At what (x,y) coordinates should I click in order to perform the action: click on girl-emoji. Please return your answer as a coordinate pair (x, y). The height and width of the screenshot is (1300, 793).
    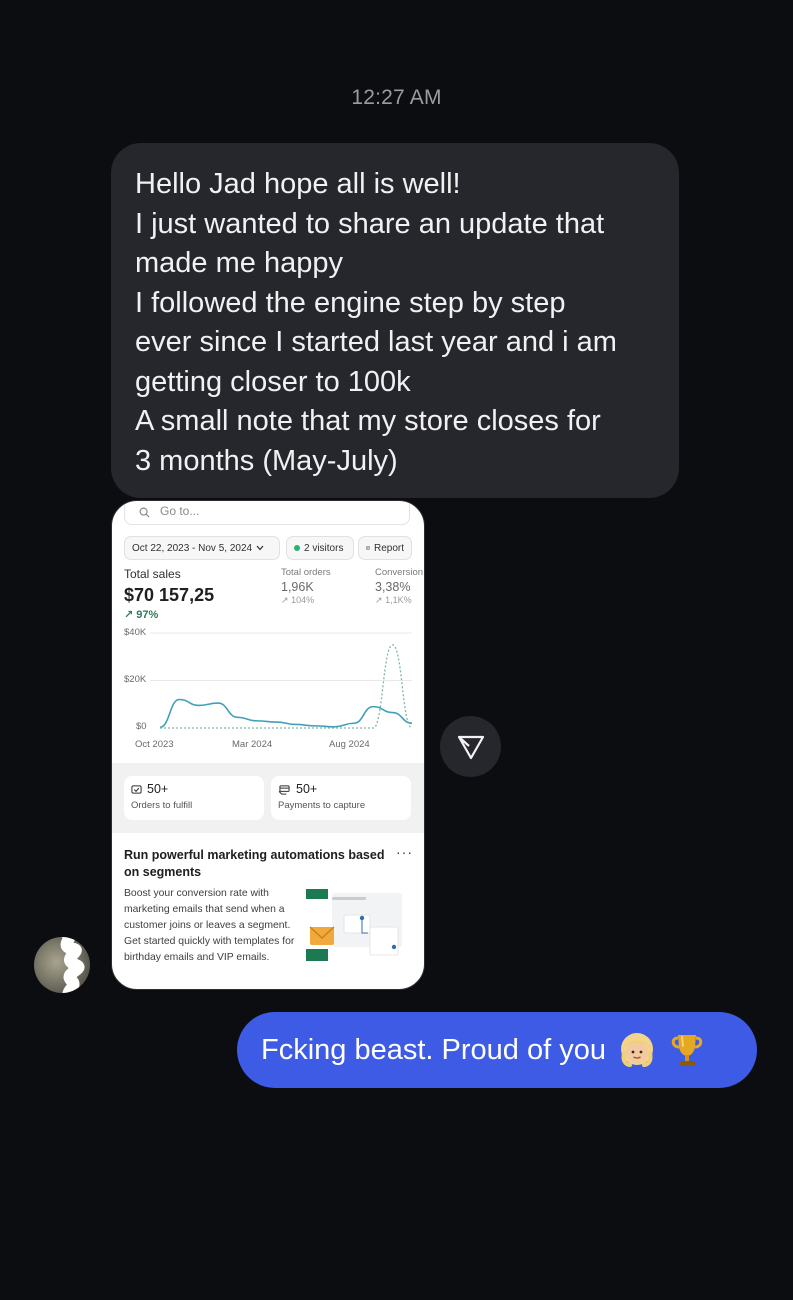
    Looking at the image, I should click on (637, 1050).